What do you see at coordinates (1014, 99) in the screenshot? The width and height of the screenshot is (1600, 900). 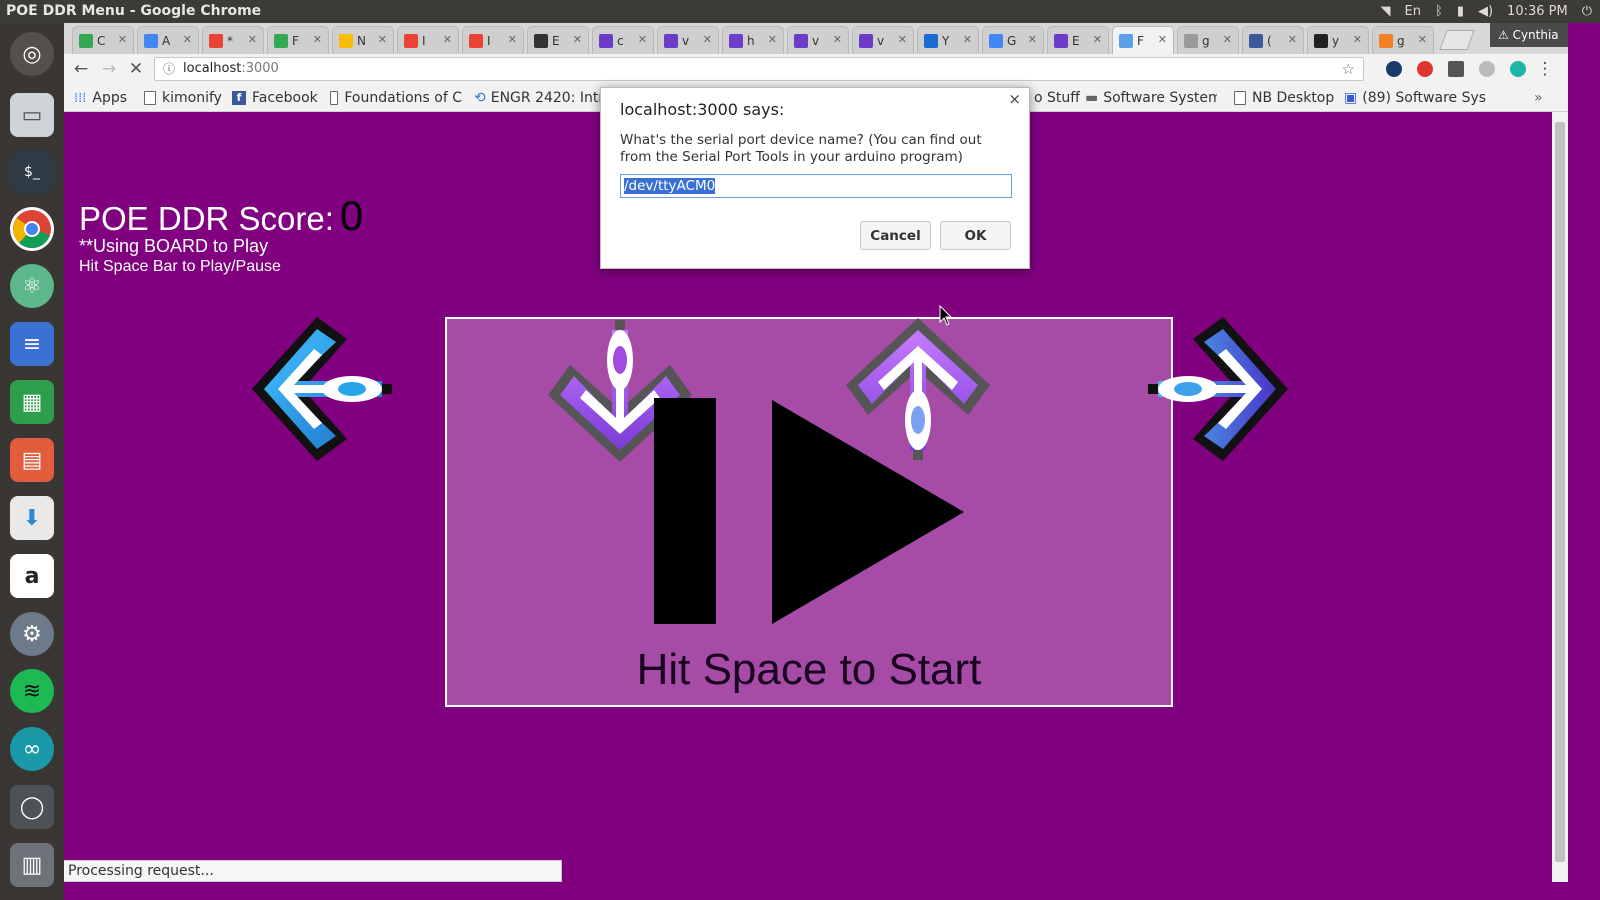 I see `close-icon: ×` at bounding box center [1014, 99].